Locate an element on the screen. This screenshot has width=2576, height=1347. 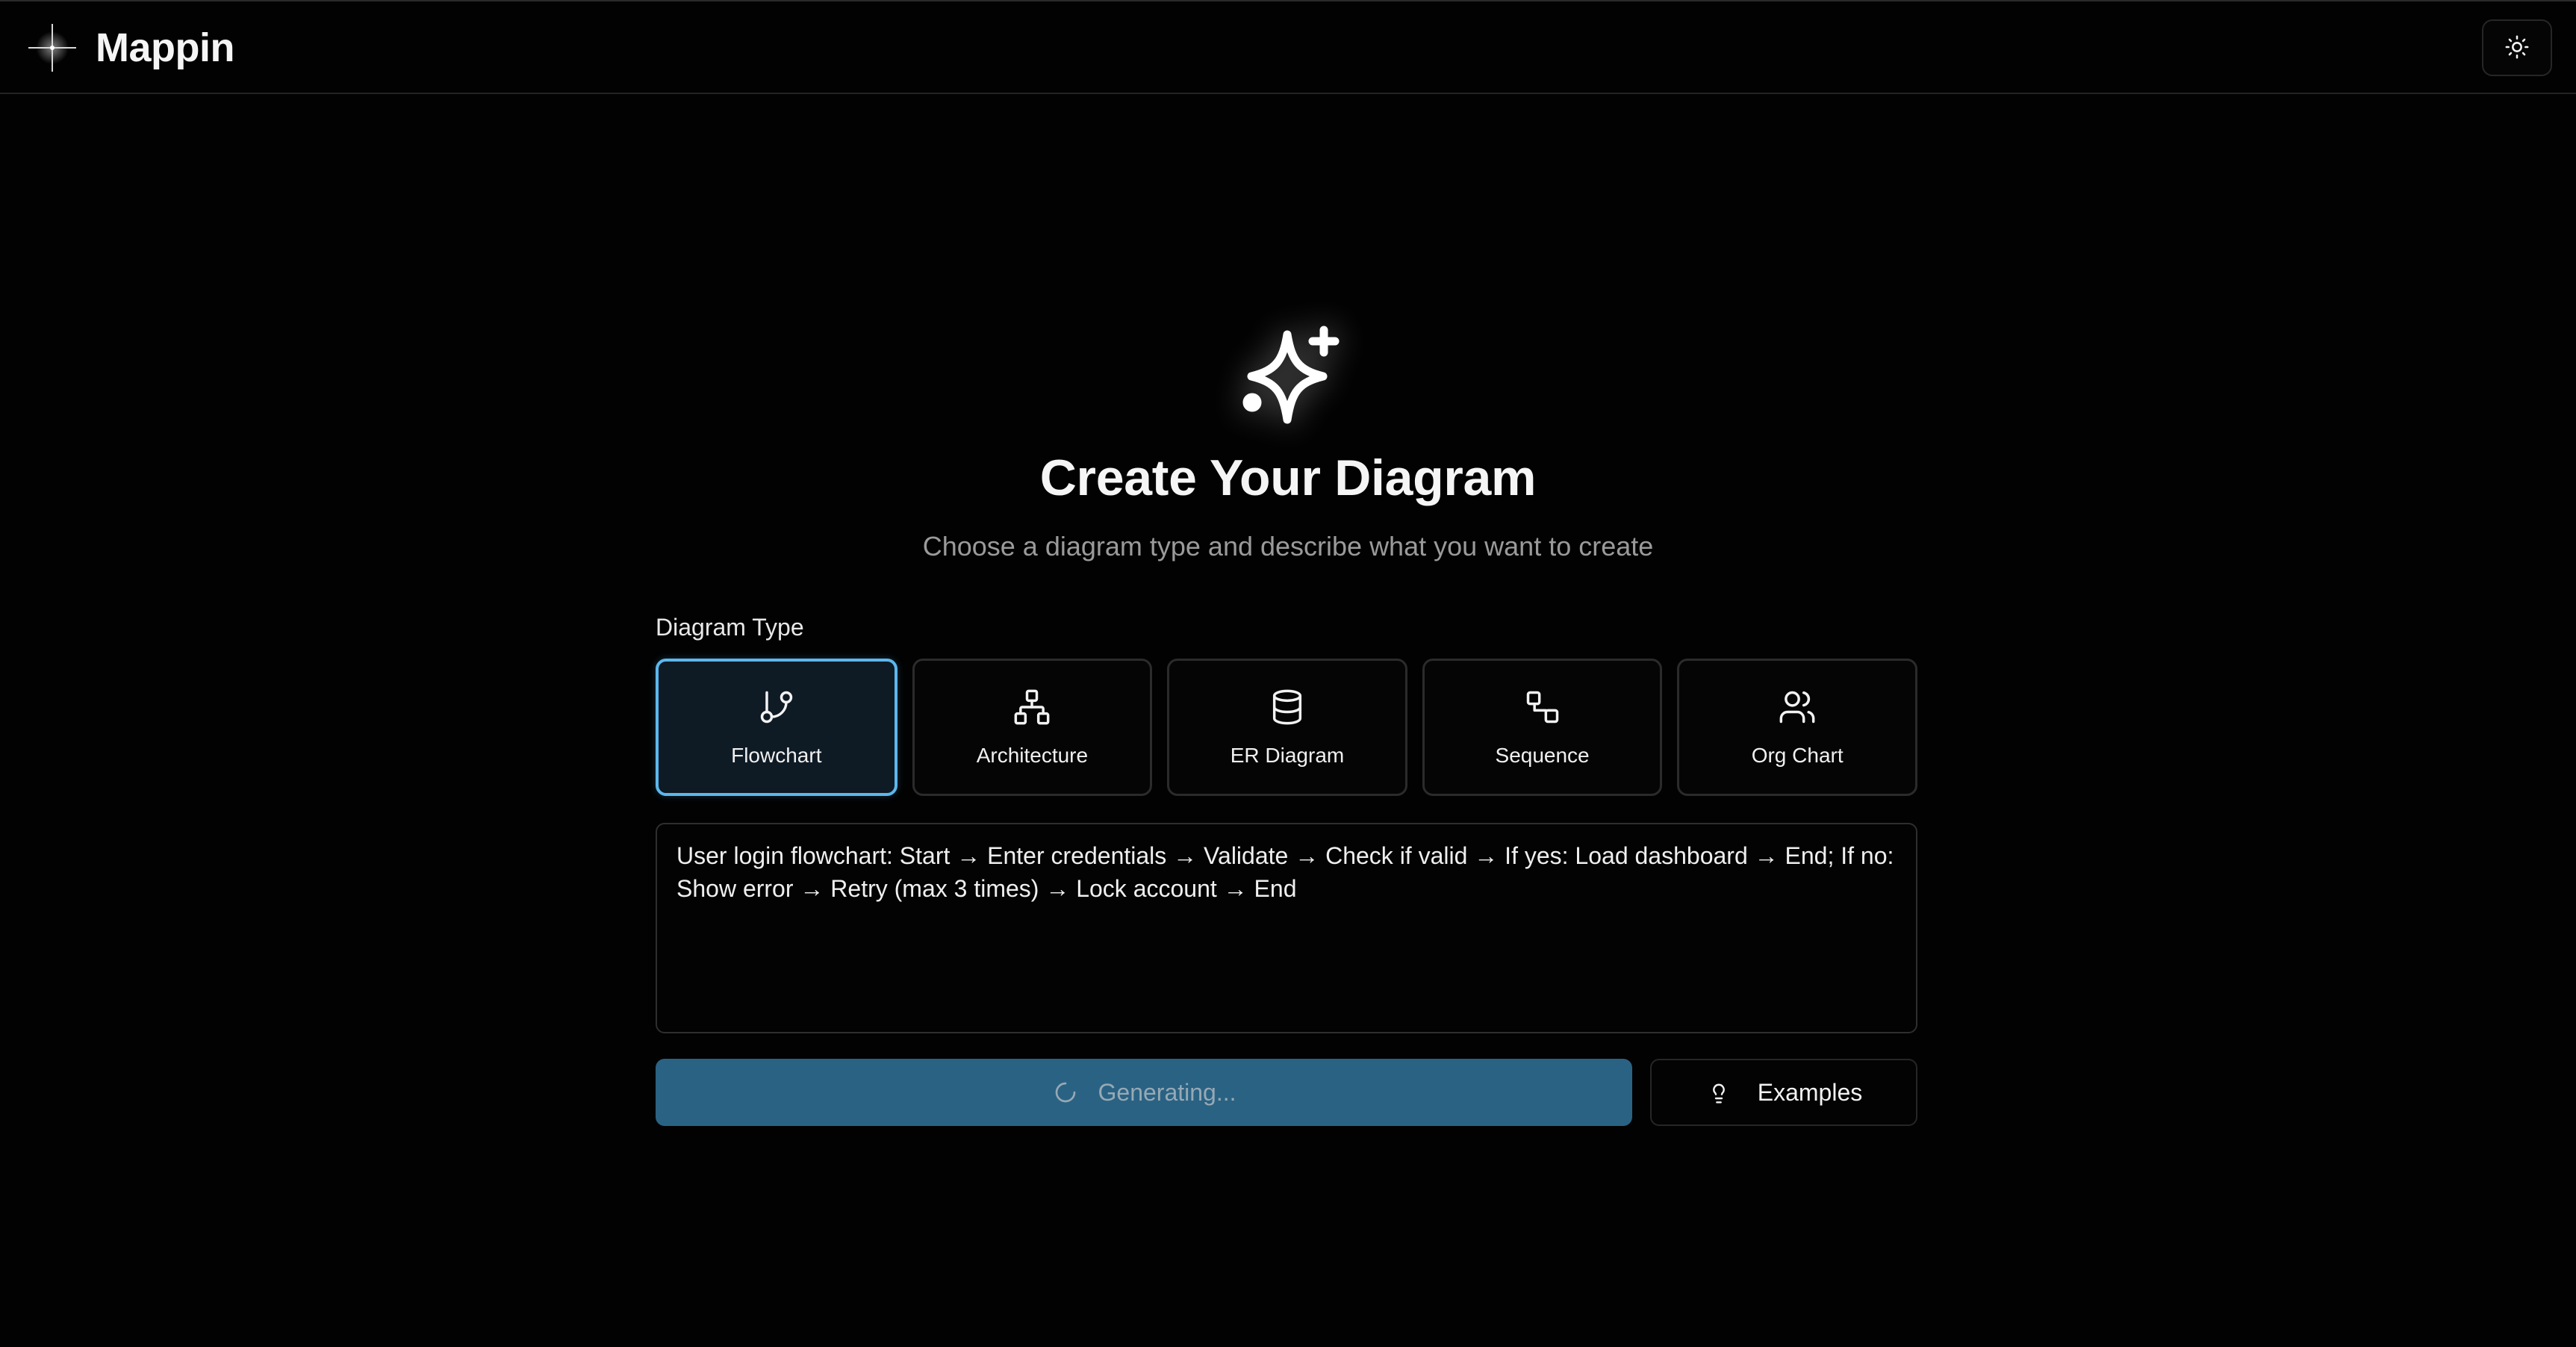
diagram-type-er-diagram: ER Diagram is located at coordinates (1287, 727).